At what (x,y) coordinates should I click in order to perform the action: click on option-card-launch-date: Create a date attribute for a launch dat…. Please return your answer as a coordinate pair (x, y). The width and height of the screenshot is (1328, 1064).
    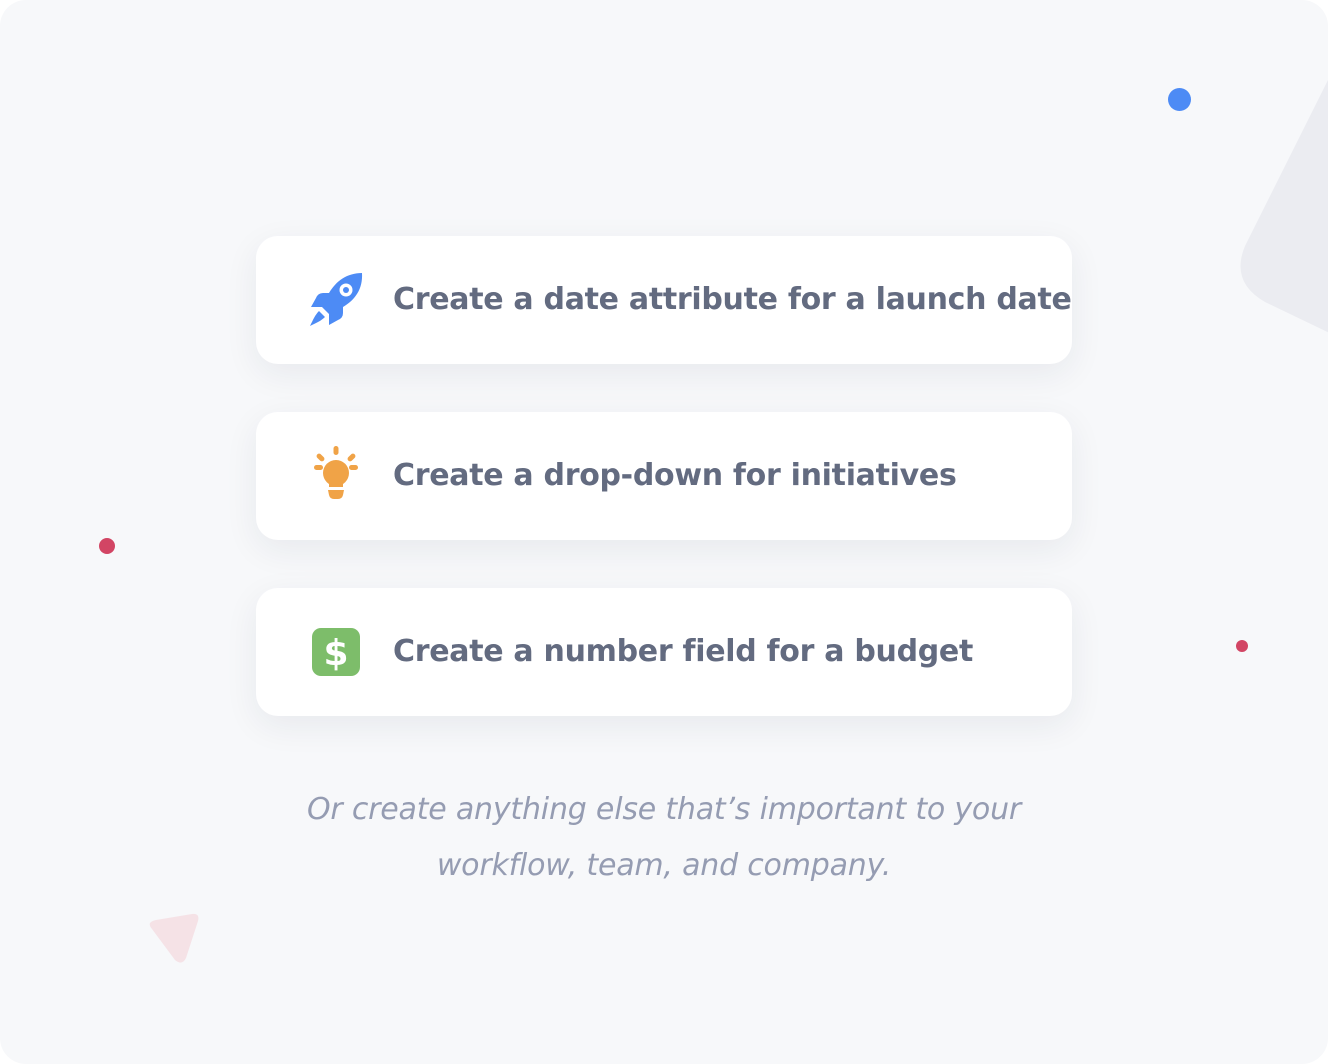
    Looking at the image, I should click on (664, 300).